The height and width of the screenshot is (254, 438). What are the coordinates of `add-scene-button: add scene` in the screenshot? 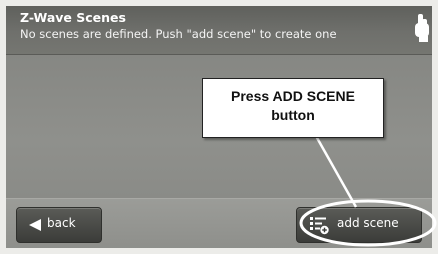 It's located at (359, 225).